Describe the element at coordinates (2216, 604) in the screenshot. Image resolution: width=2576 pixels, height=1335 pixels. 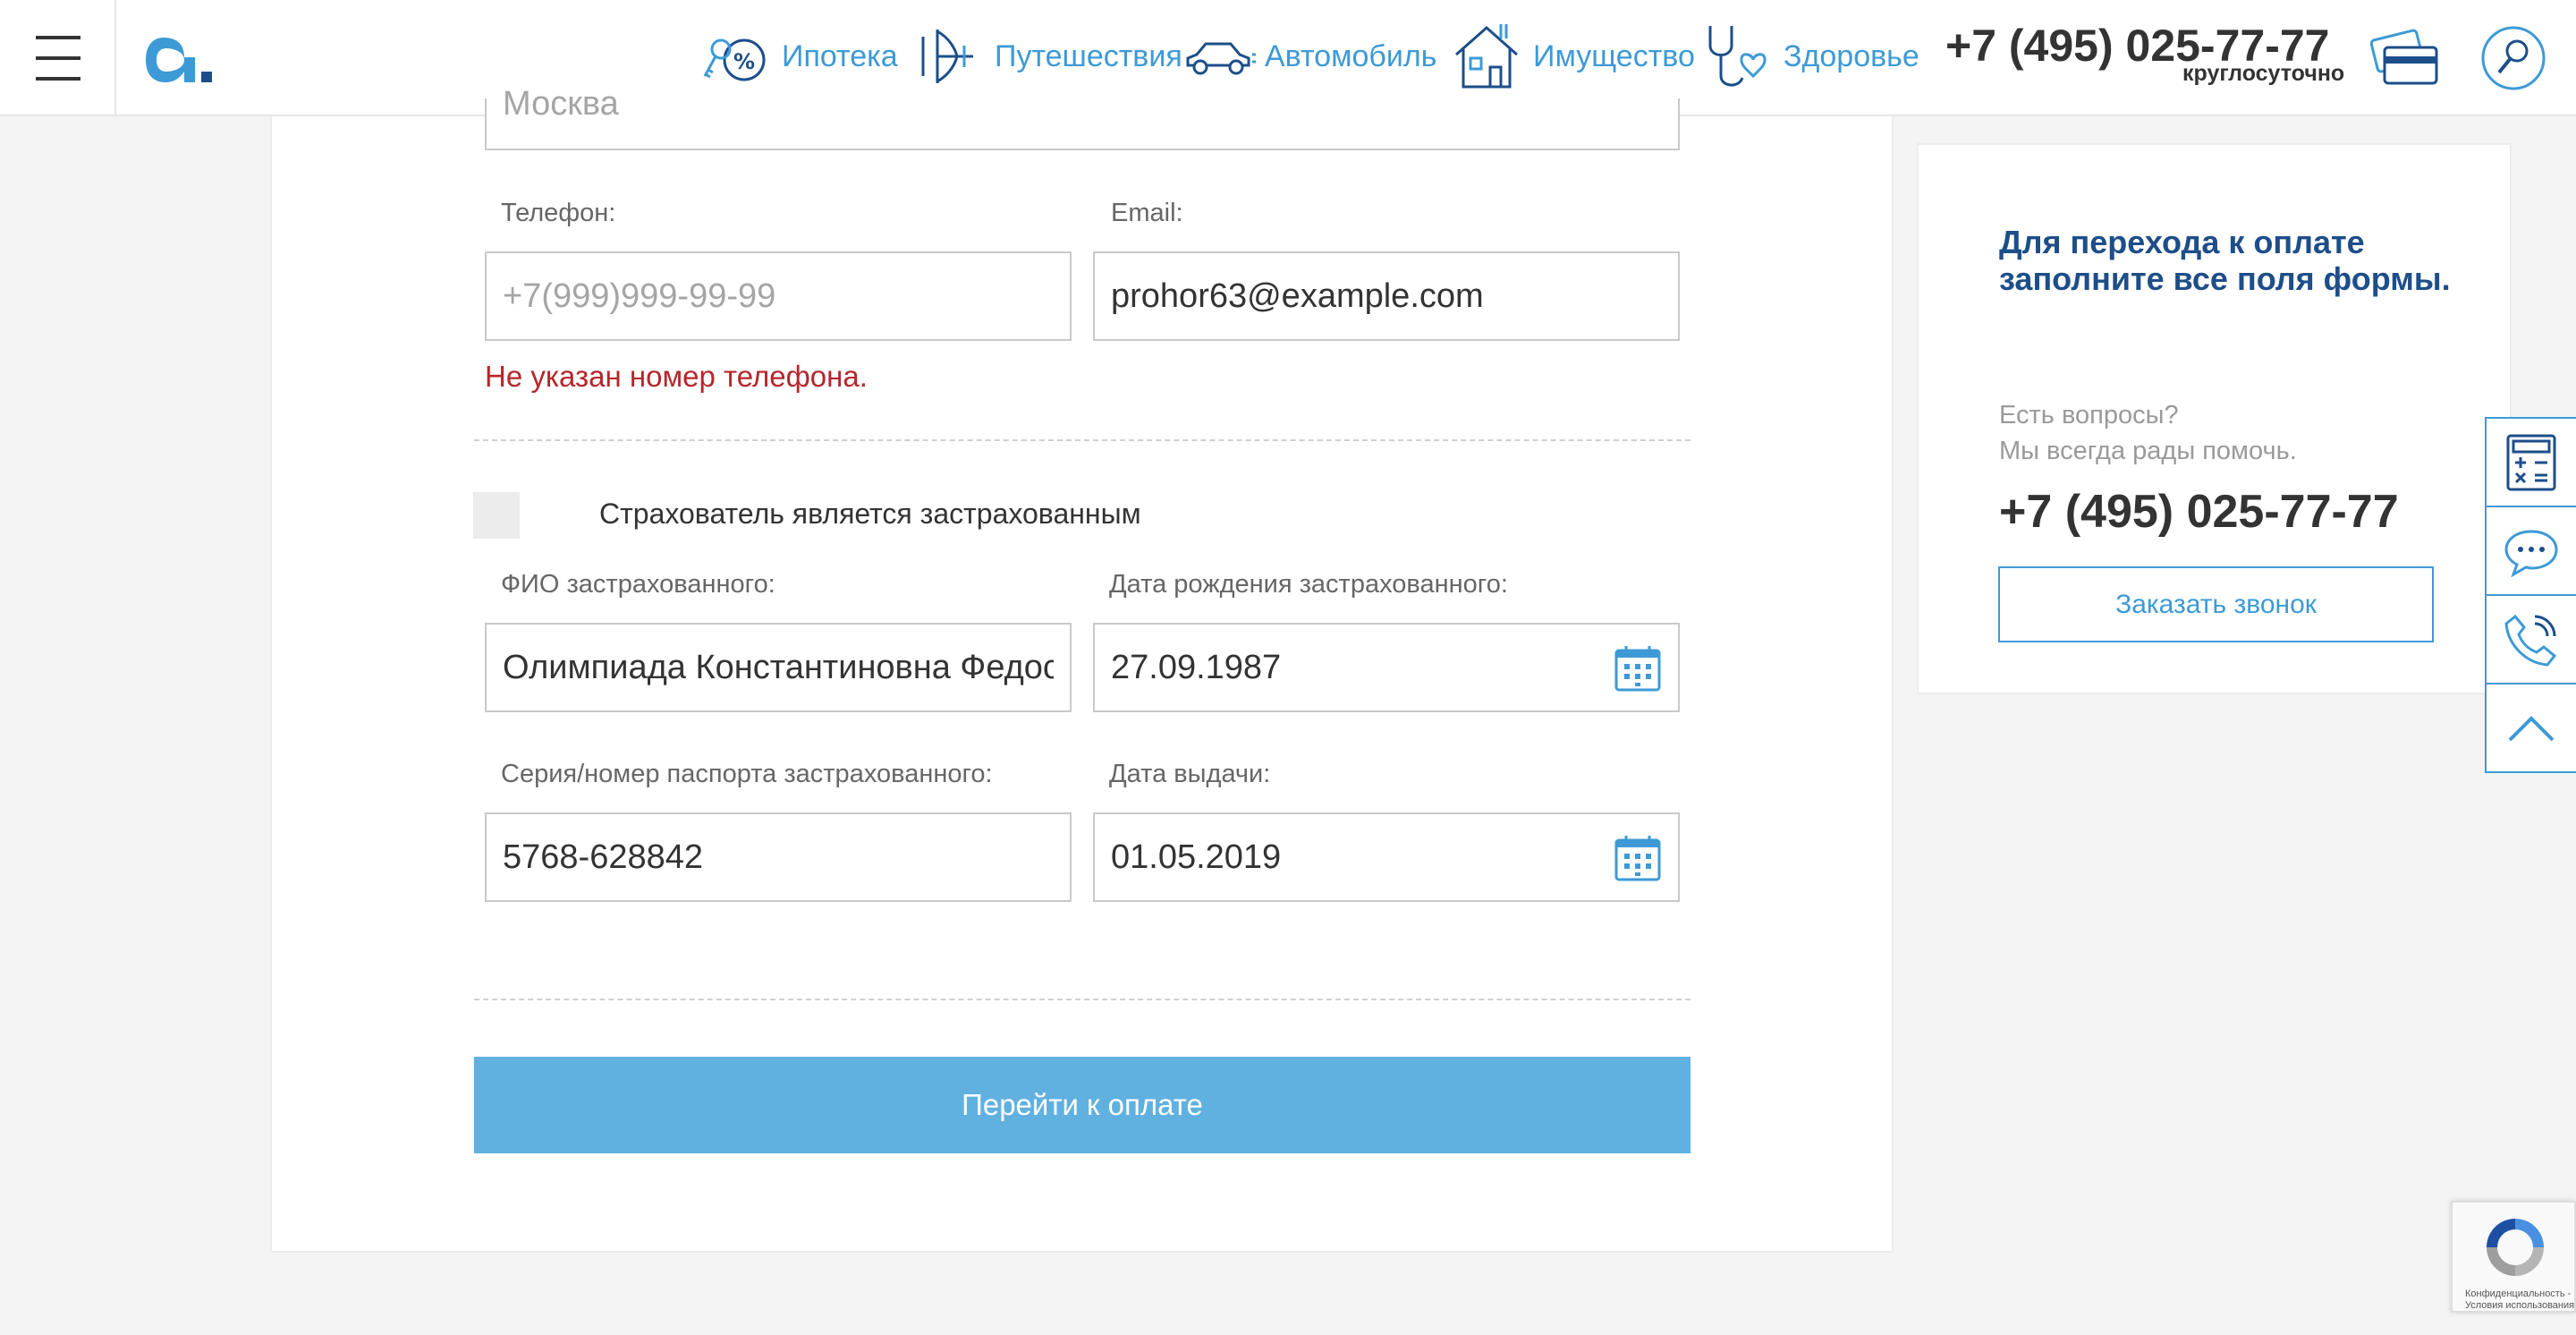
I see `order-callback-button: Заказать звонок` at that location.